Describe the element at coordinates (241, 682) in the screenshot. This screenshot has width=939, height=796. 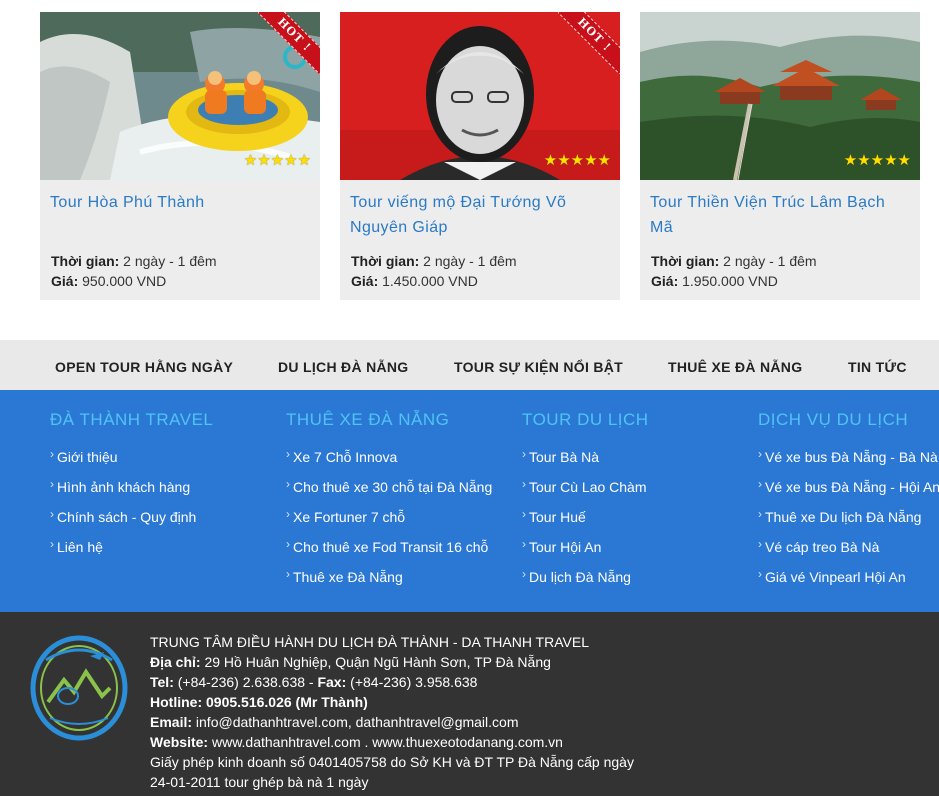
I see `tel-value: (+84-236) 2.638.638` at that location.